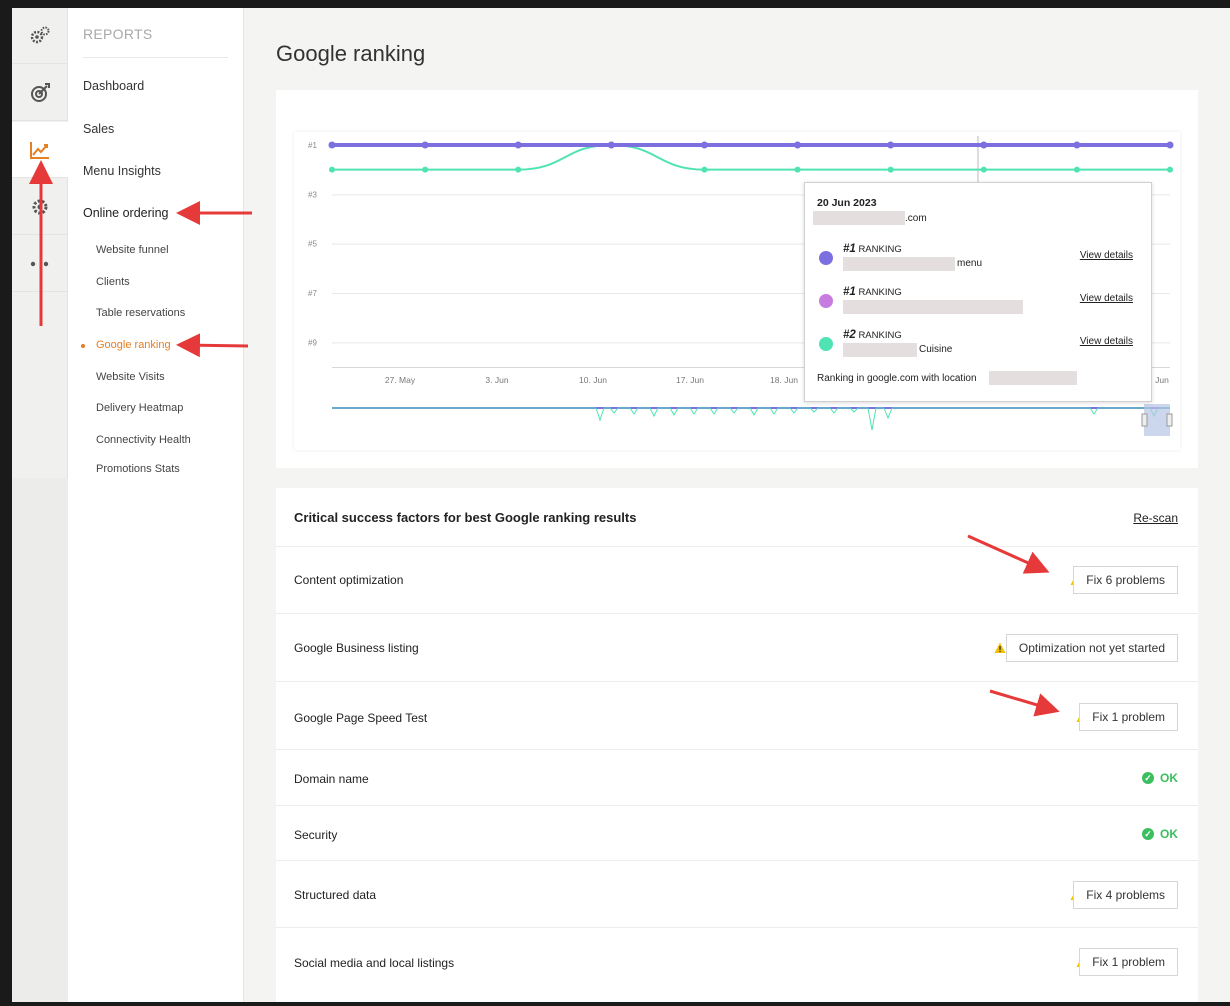 The width and height of the screenshot is (1230, 1006). What do you see at coordinates (690, 380) in the screenshot?
I see `x-tick-label: 17. Jun` at bounding box center [690, 380].